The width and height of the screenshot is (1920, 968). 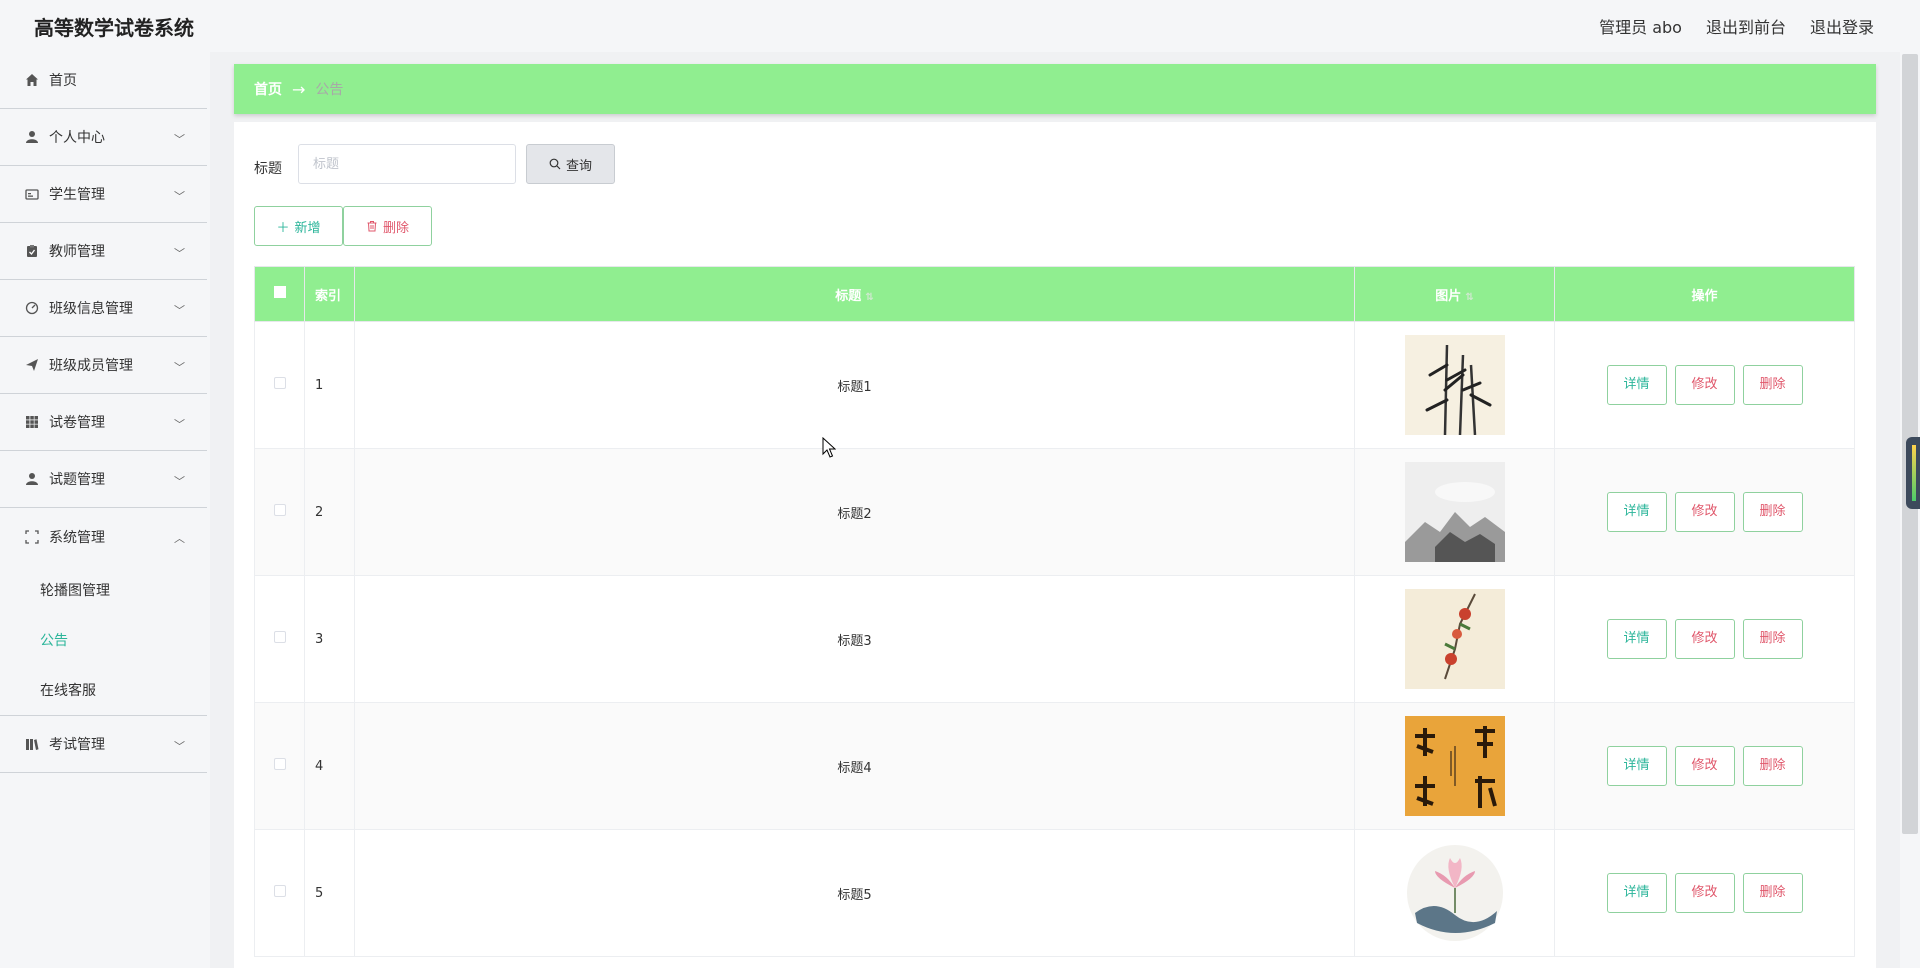 What do you see at coordinates (63, 81) in the screenshot?
I see `sidebar-item-label: 首页` at bounding box center [63, 81].